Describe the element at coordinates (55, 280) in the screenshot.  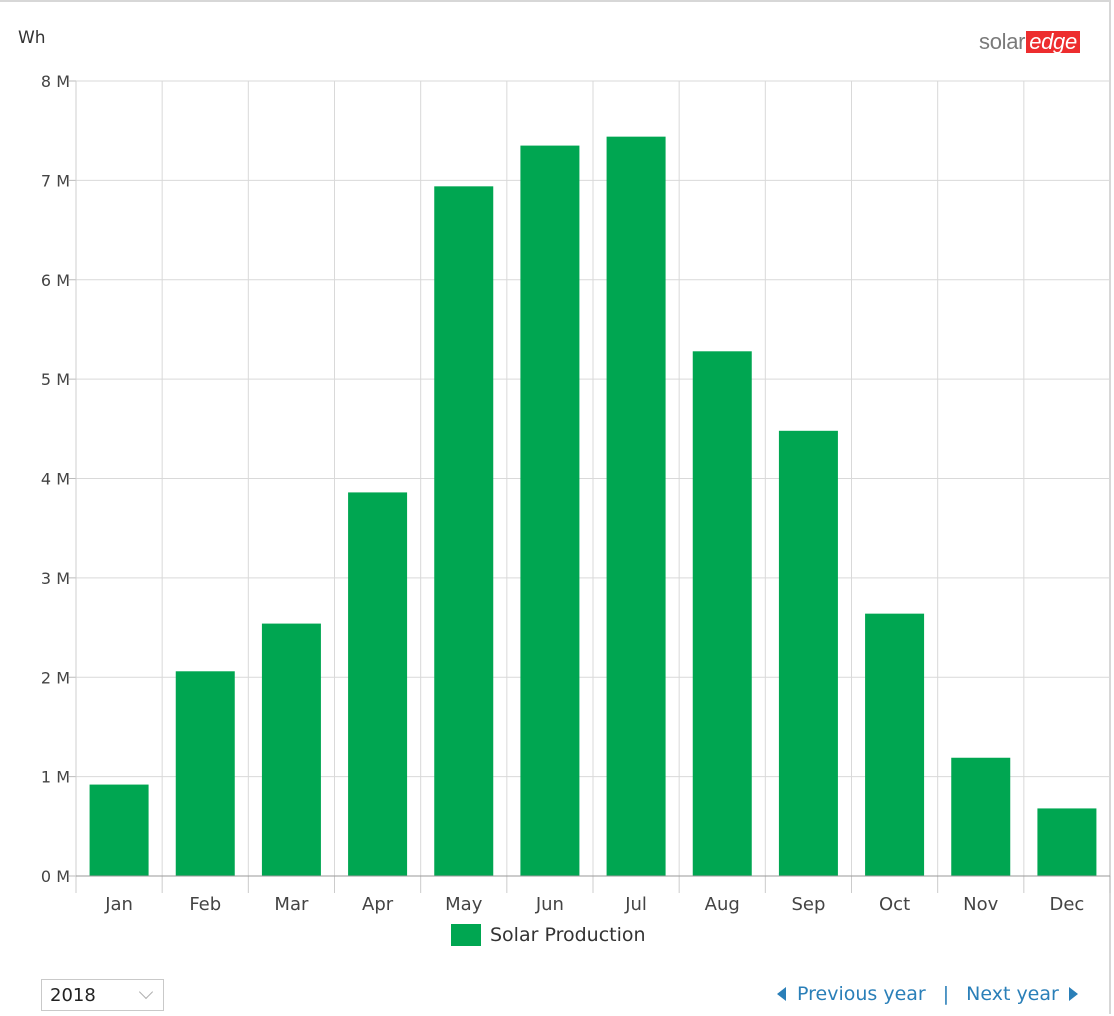
I see `y-tick-label: 6 M` at that location.